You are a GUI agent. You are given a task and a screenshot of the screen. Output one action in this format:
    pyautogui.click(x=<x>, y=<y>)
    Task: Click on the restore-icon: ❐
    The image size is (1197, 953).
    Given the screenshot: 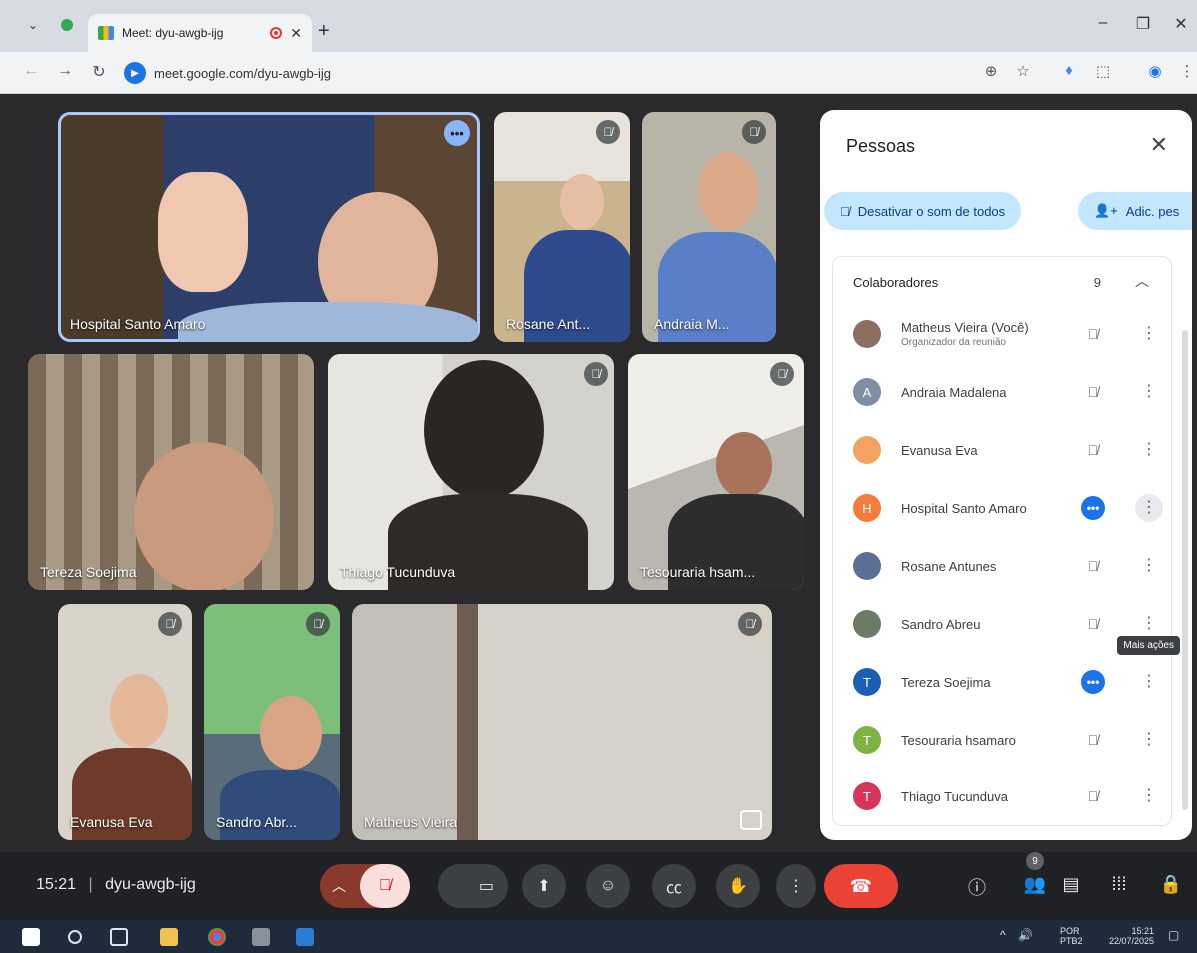 What is the action you would take?
    pyautogui.click(x=1143, y=24)
    